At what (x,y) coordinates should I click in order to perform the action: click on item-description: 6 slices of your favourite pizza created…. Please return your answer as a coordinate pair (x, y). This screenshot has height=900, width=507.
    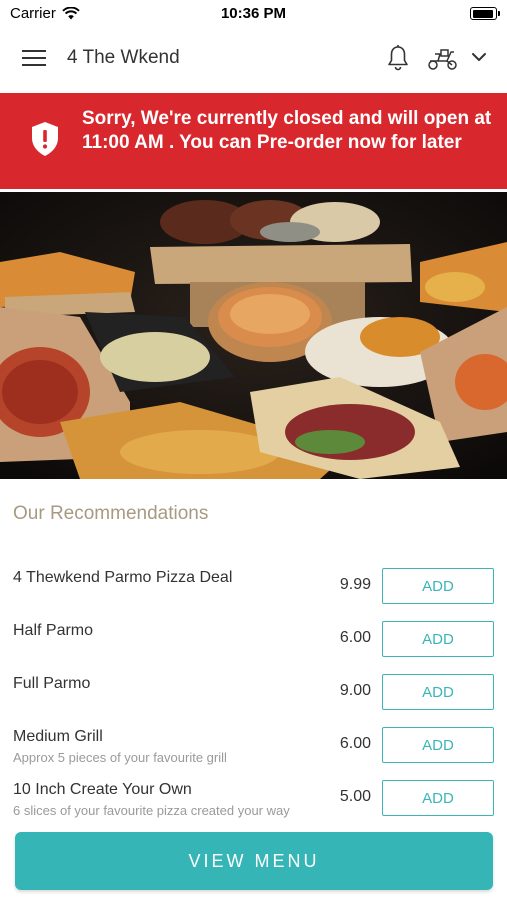
    Looking at the image, I should click on (151, 810).